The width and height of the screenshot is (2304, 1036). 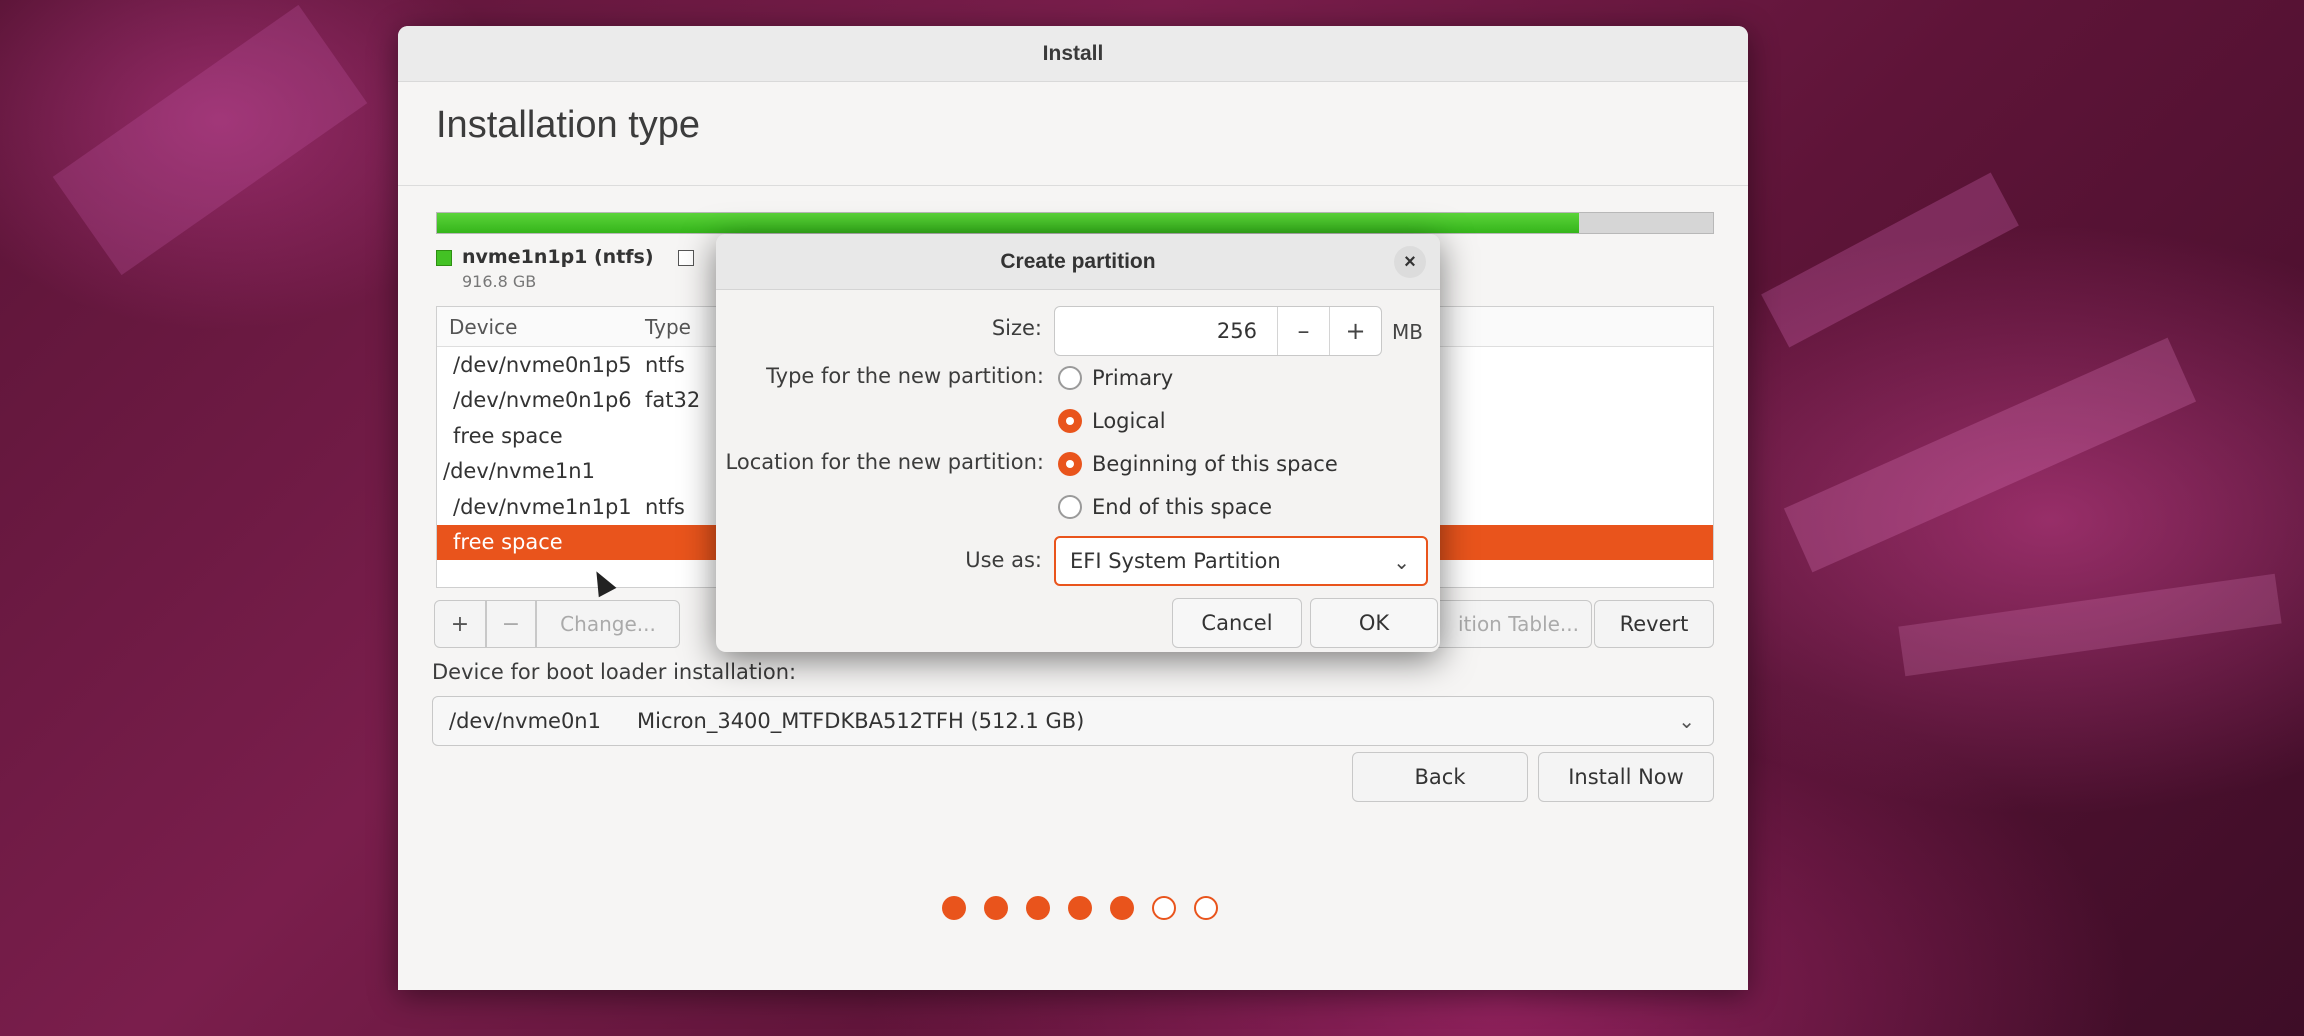 I want to click on legend-swatch-free, so click(x=685, y=258).